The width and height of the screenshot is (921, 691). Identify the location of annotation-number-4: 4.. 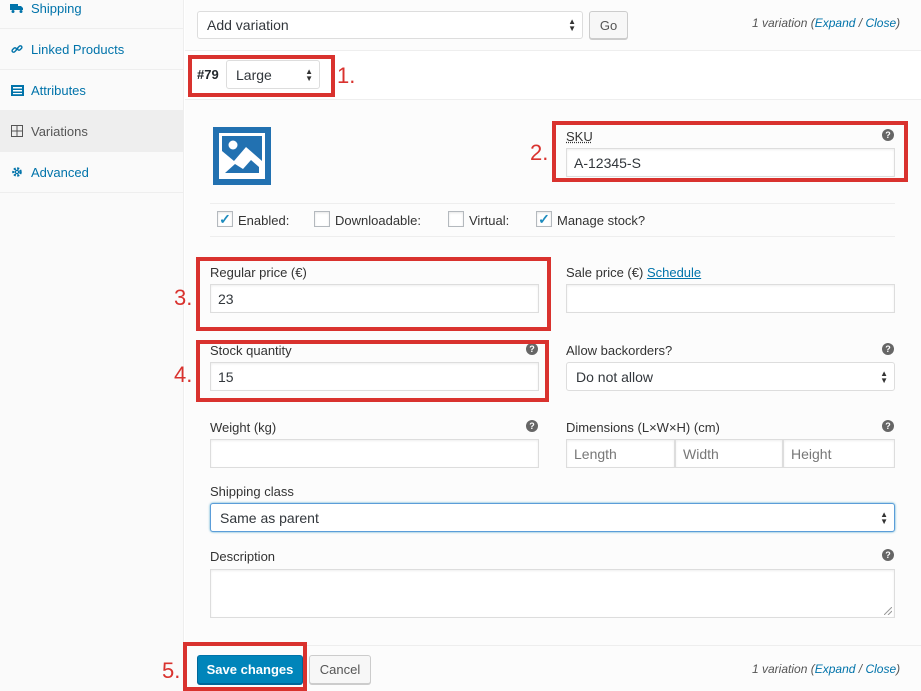
(183, 374).